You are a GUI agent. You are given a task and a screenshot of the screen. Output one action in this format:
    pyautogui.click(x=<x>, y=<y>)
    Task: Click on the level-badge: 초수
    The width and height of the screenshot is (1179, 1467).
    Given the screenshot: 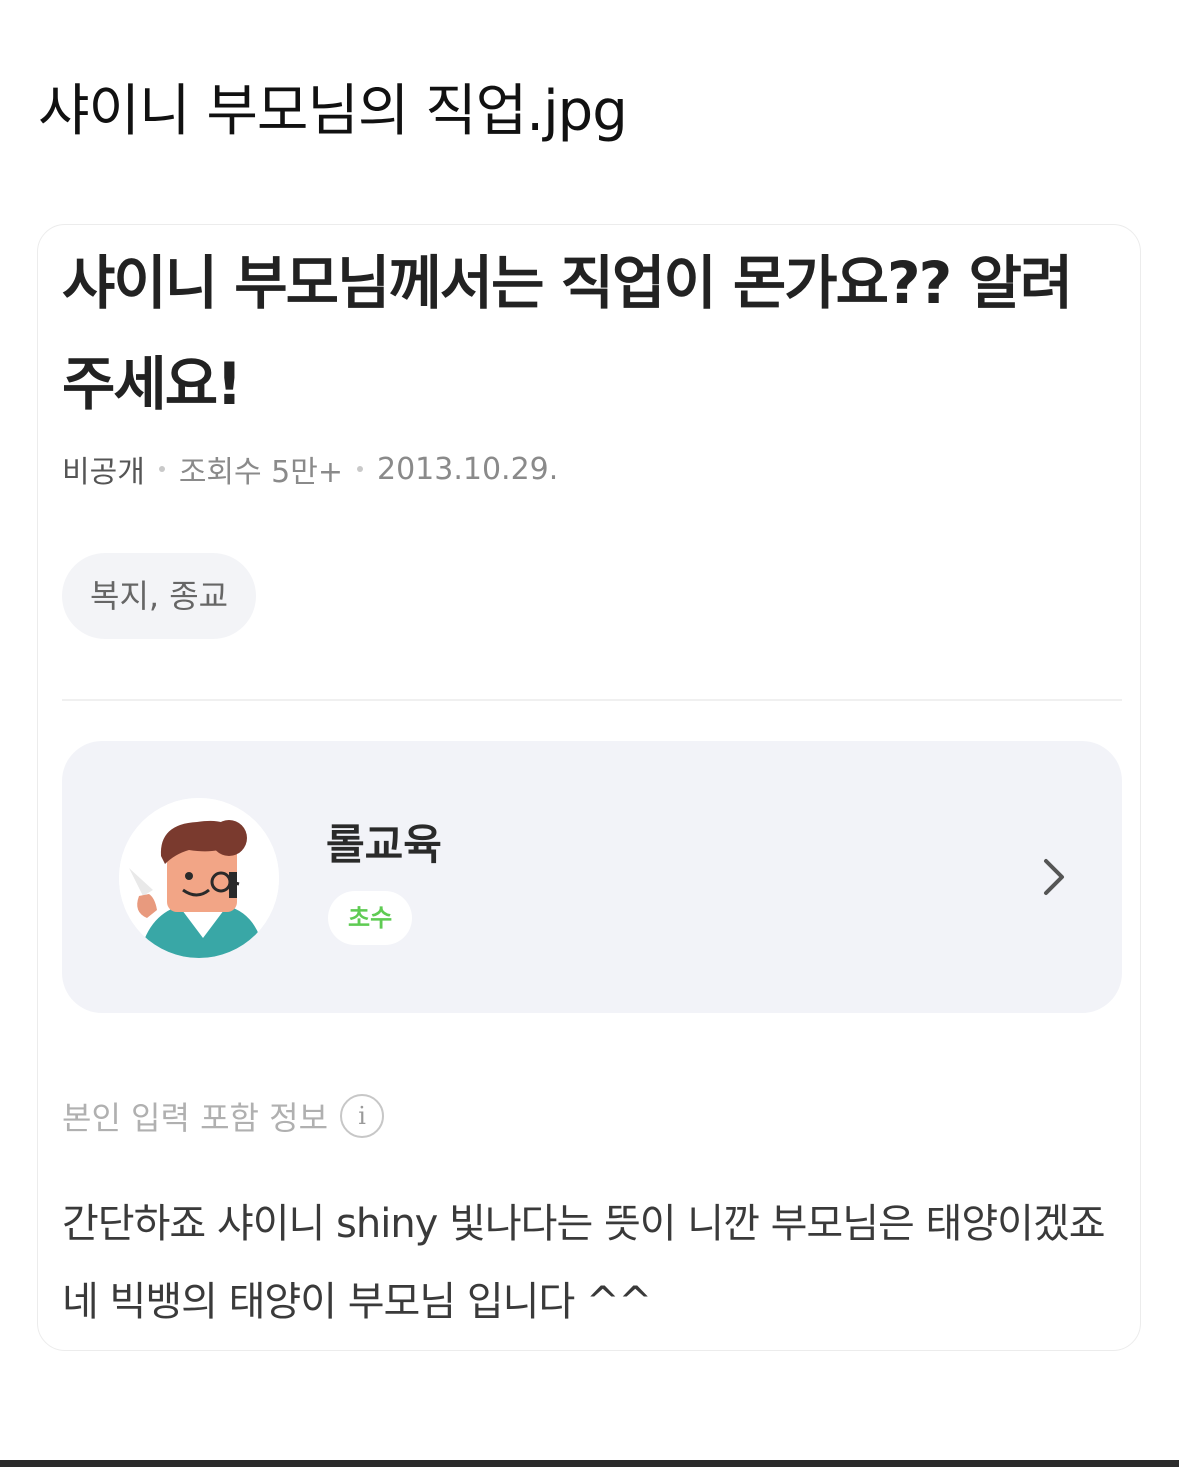 What is the action you would take?
    pyautogui.click(x=370, y=918)
    